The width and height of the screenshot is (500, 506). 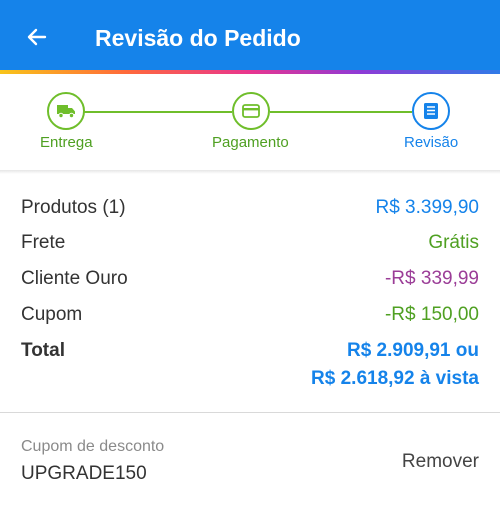 What do you see at coordinates (43, 242) in the screenshot?
I see `summary-label: Frete` at bounding box center [43, 242].